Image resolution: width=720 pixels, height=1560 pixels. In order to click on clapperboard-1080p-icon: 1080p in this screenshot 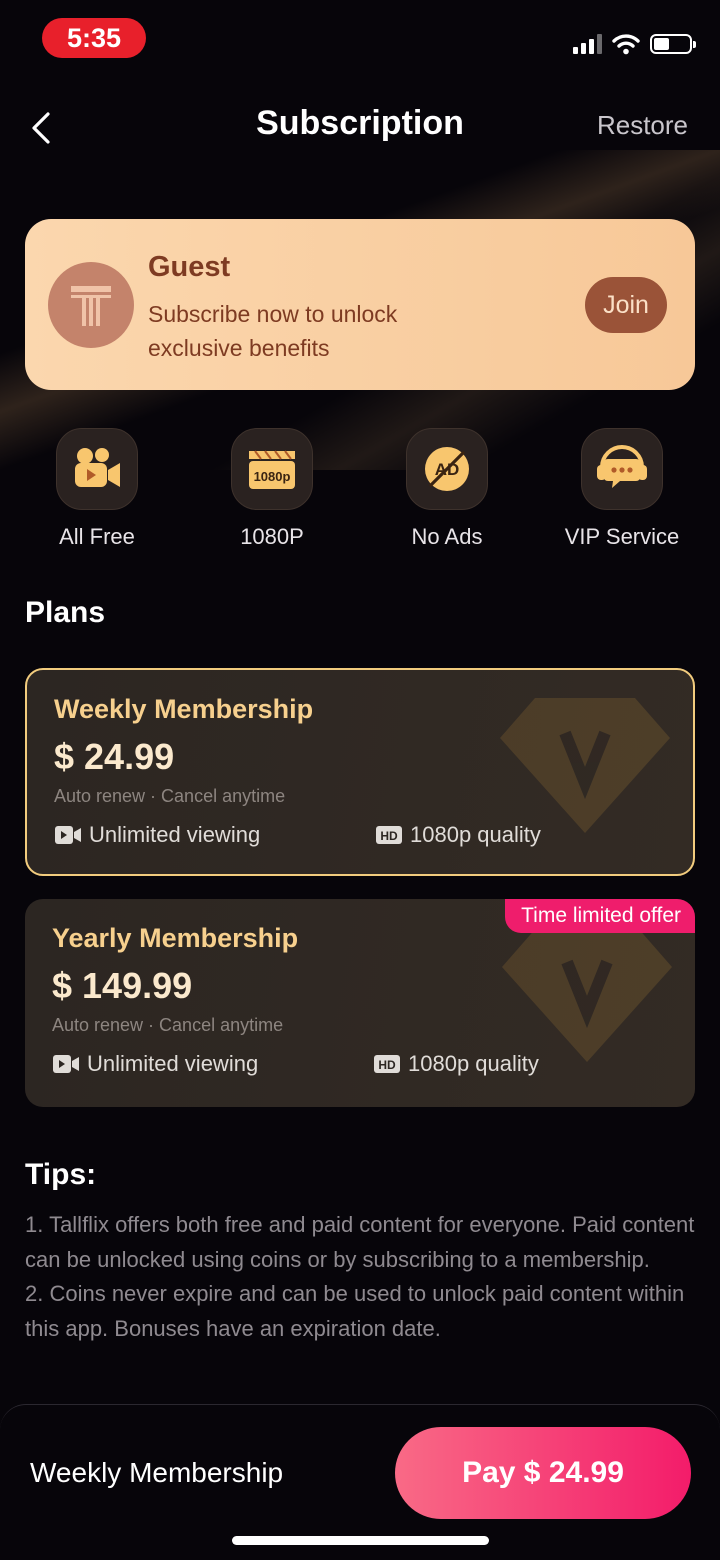, I will do `click(272, 469)`.